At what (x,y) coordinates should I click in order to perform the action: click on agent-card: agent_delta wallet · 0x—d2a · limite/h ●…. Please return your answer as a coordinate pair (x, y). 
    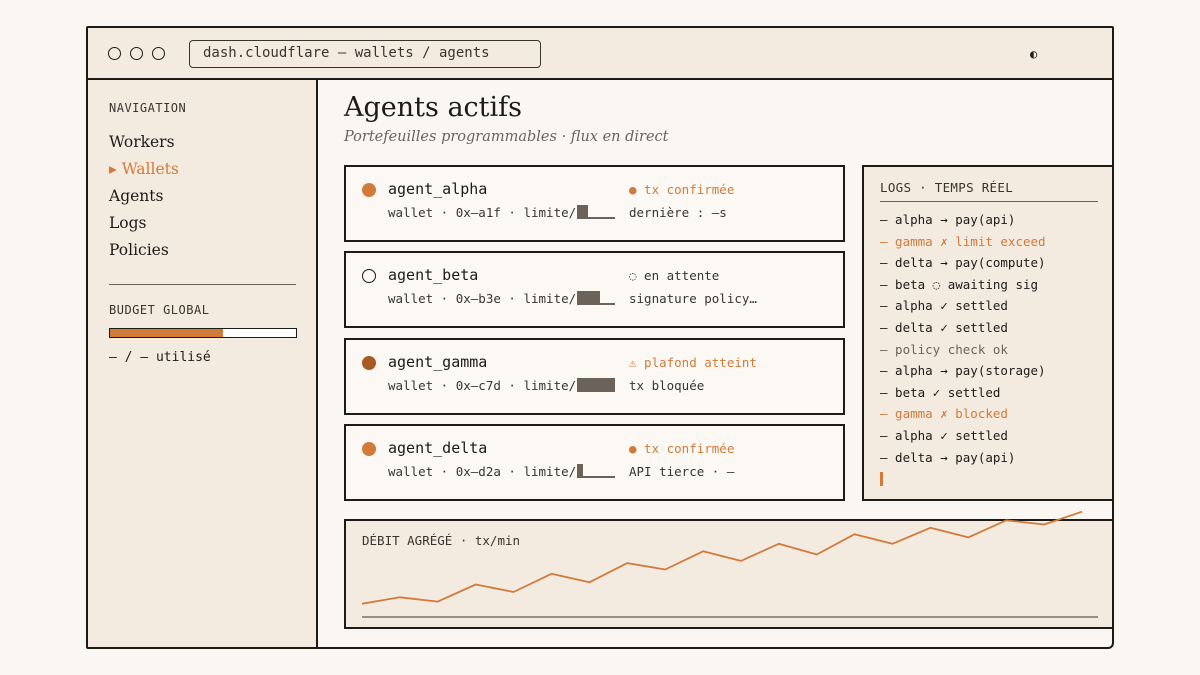
    Looking at the image, I should click on (594, 462).